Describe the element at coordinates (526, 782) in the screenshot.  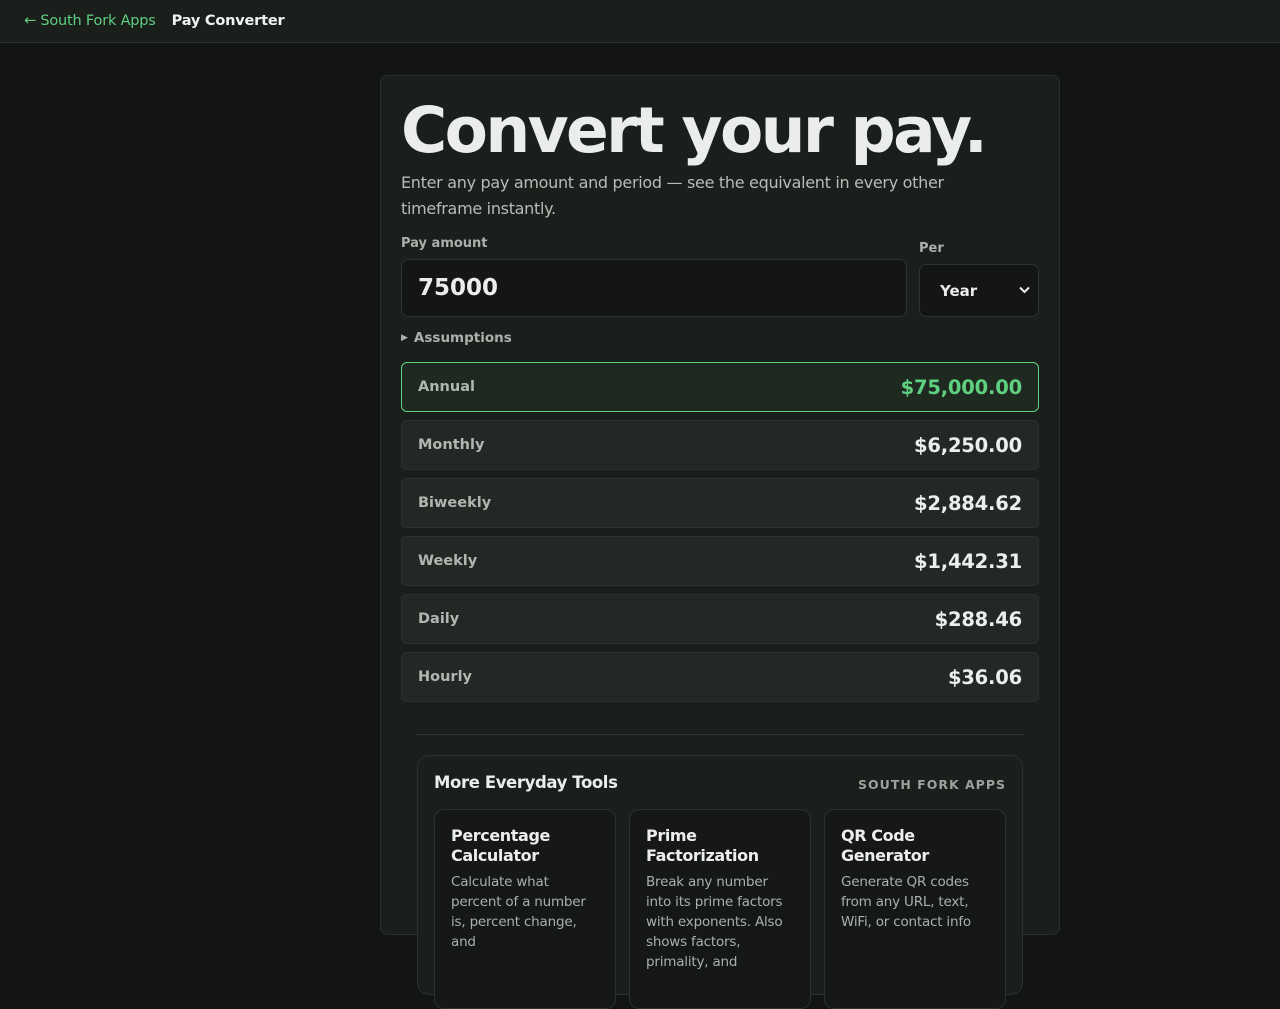
I see `more-tools-title: More Everyday Tools` at that location.